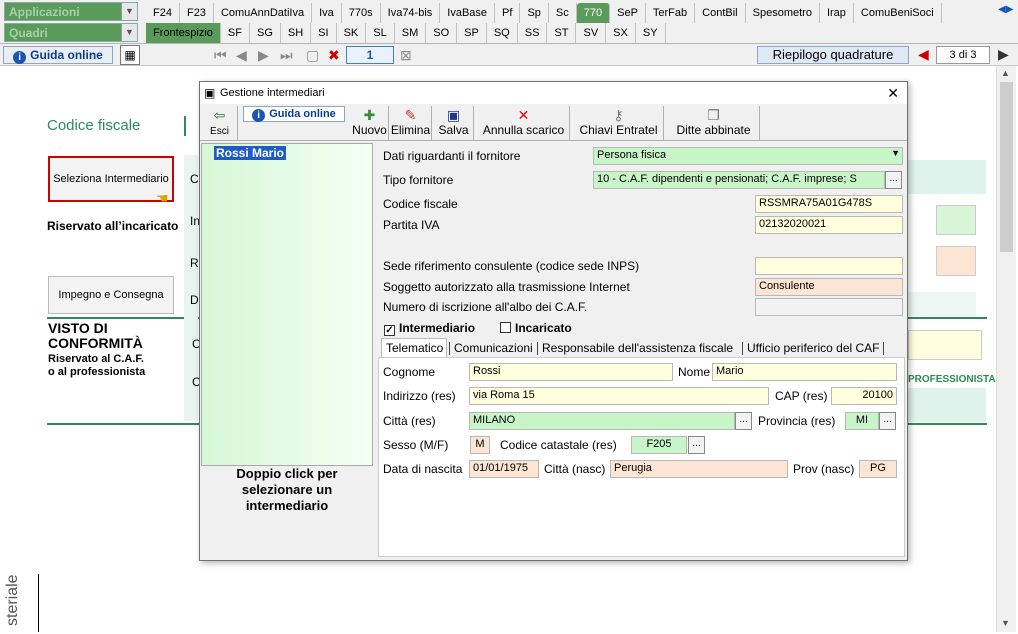 Image resolution: width=1018 pixels, height=634 pixels. What do you see at coordinates (361, 13) in the screenshot?
I see `tab-770s: 770s` at bounding box center [361, 13].